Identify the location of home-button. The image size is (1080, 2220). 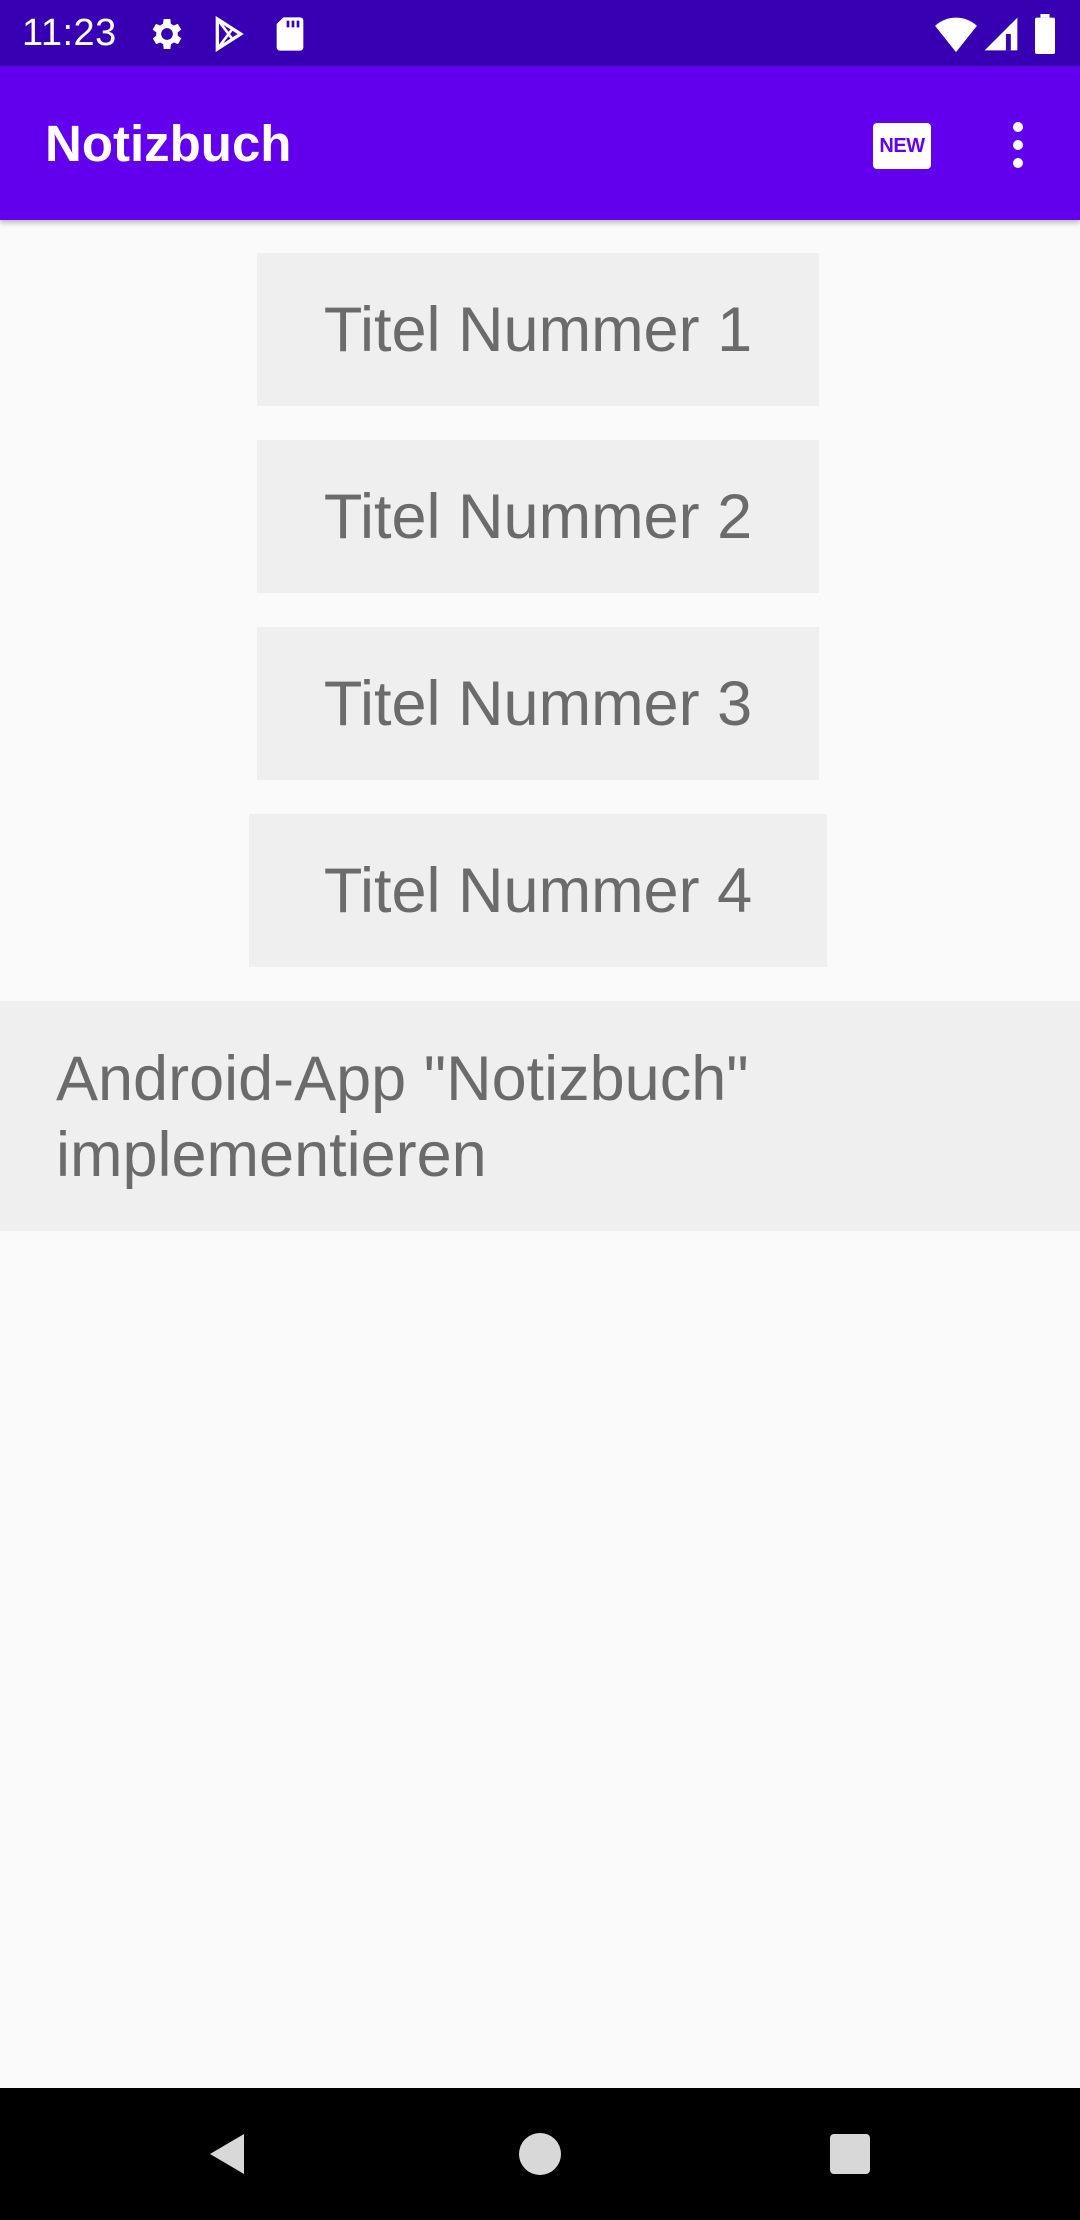
(540, 2154).